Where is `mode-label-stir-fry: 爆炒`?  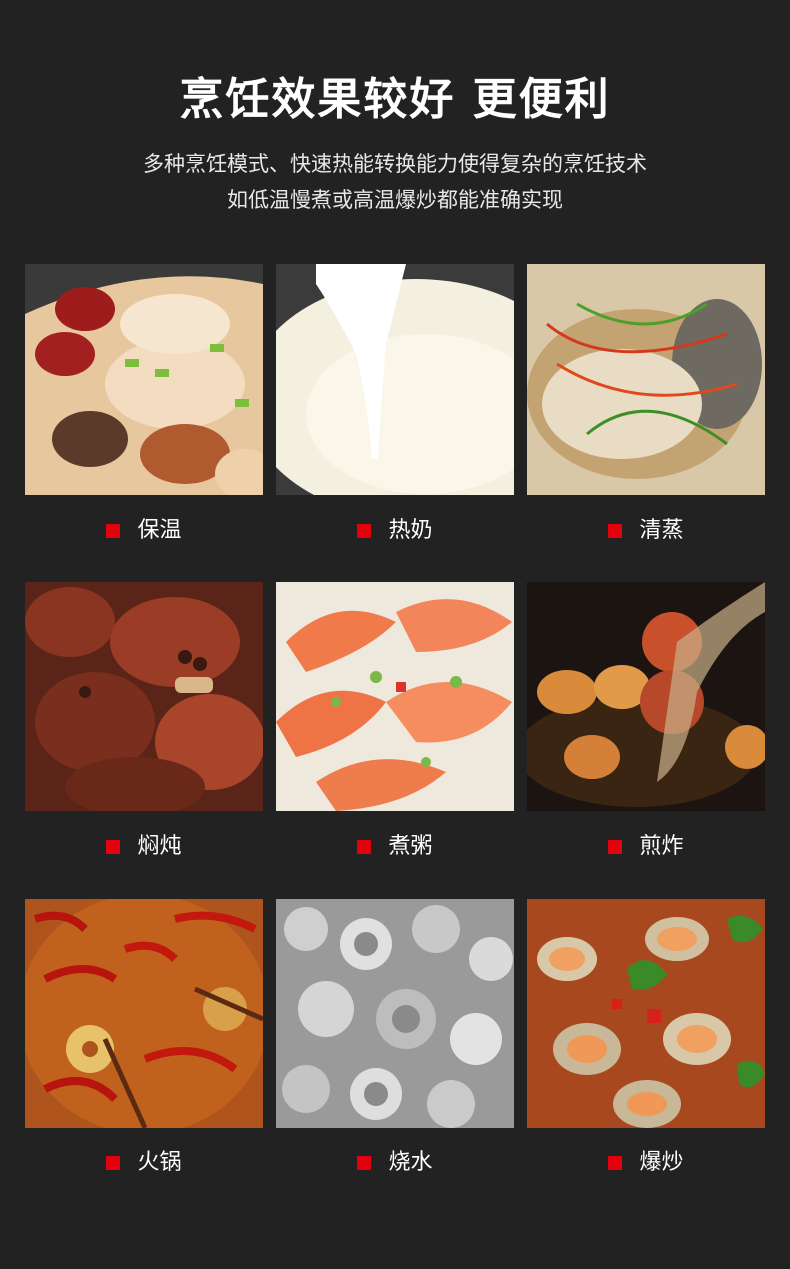 mode-label-stir-fry: 爆炒 is located at coordinates (646, 1163).